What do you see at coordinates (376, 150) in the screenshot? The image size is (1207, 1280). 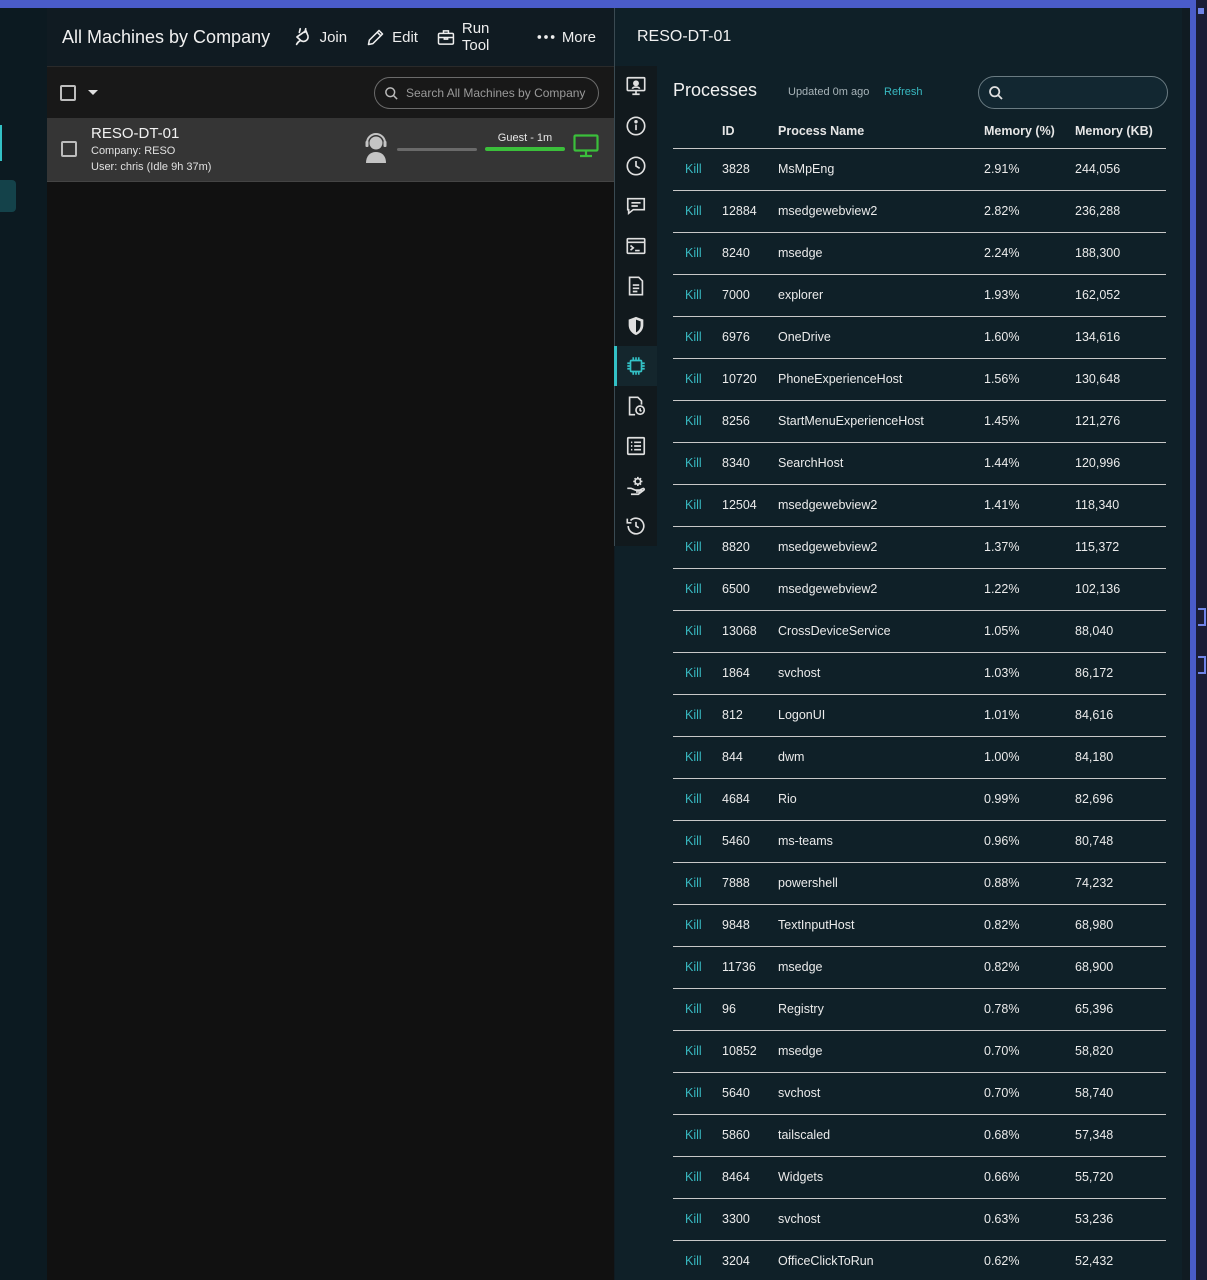 I see `host-support-icon` at bounding box center [376, 150].